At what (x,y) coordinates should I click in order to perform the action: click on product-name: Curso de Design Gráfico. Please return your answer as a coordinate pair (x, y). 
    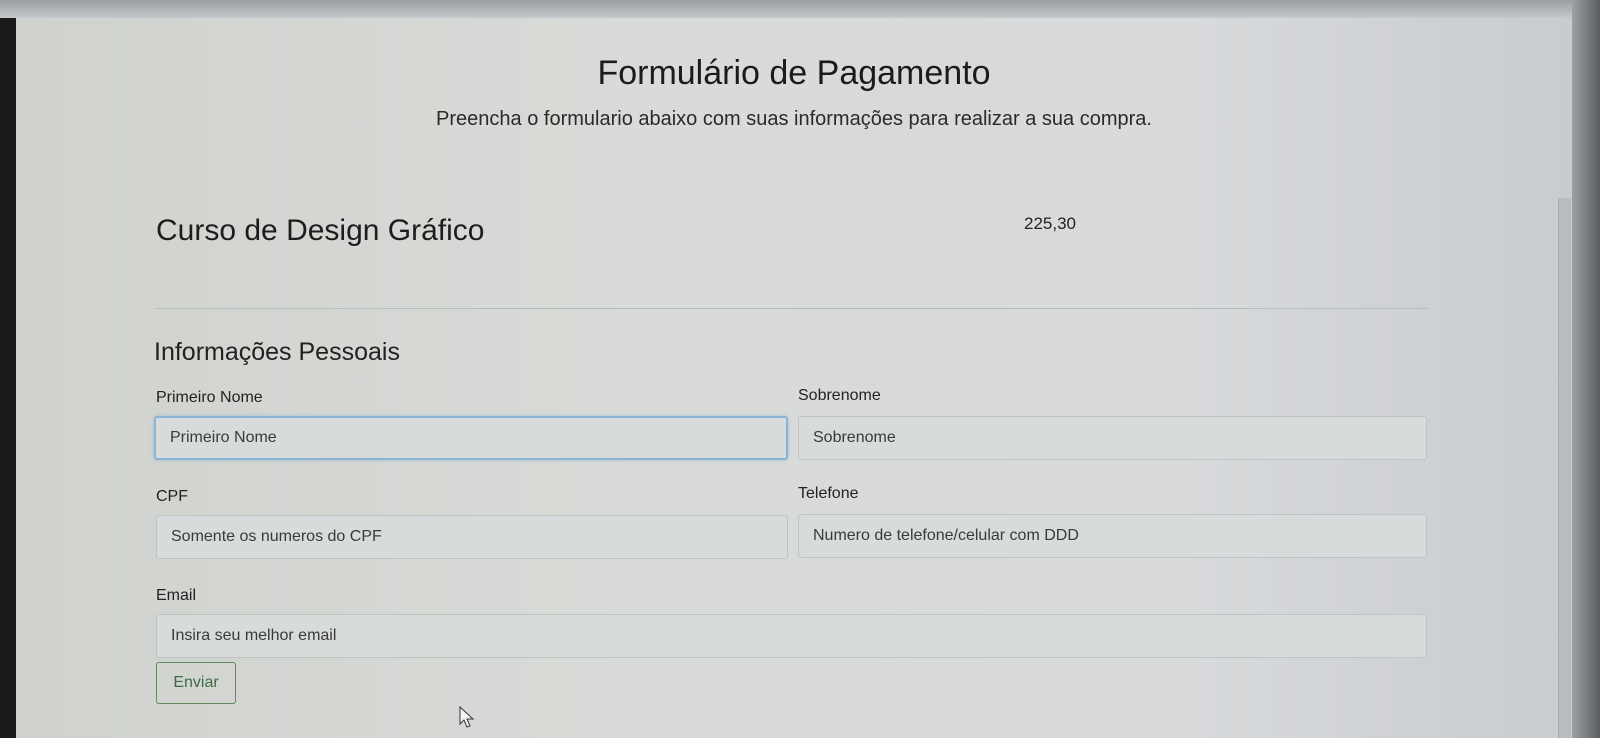
    Looking at the image, I should click on (320, 230).